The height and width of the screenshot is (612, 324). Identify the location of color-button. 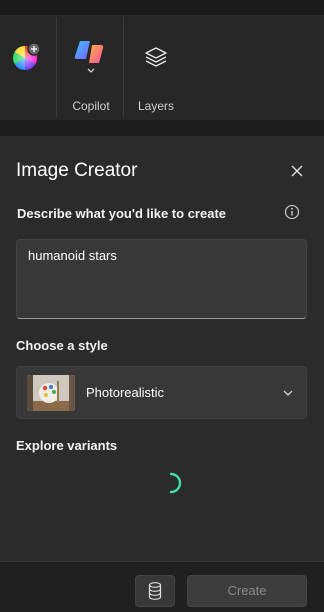
(26, 59).